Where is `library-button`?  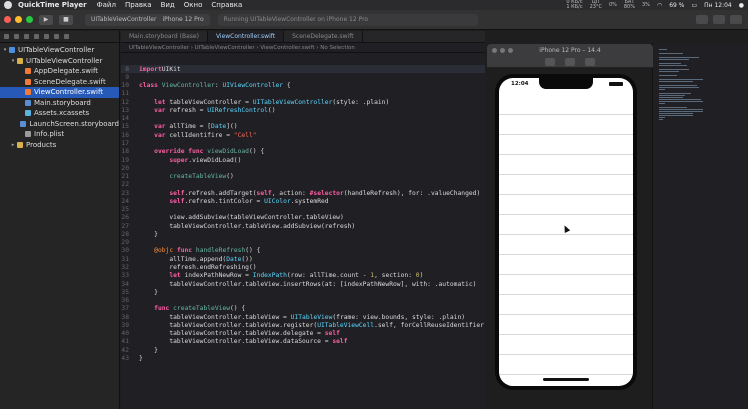
library-button is located at coordinates (702, 19).